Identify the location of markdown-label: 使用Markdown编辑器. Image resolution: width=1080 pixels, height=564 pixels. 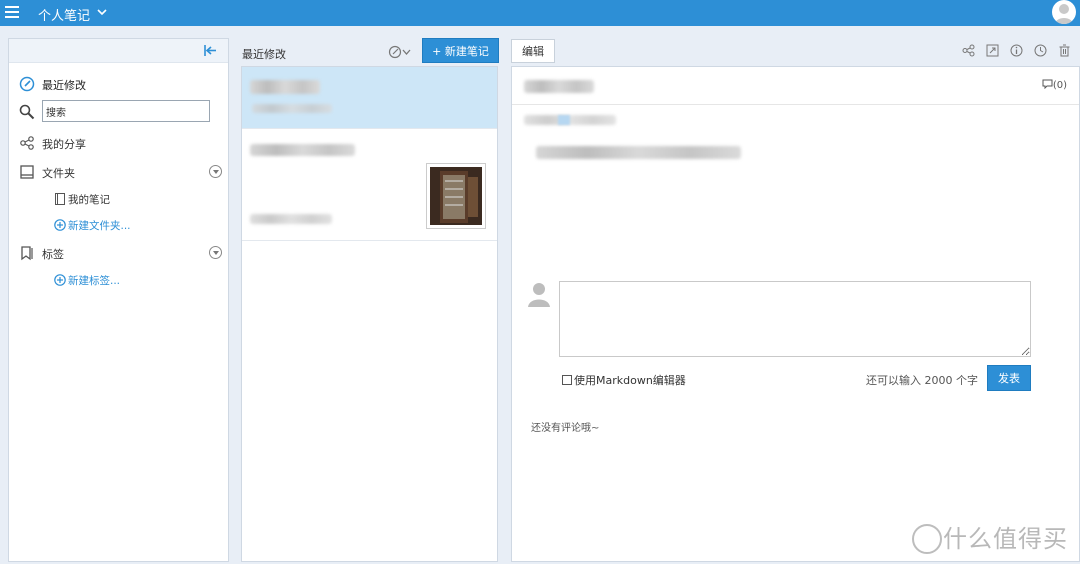
(630, 380).